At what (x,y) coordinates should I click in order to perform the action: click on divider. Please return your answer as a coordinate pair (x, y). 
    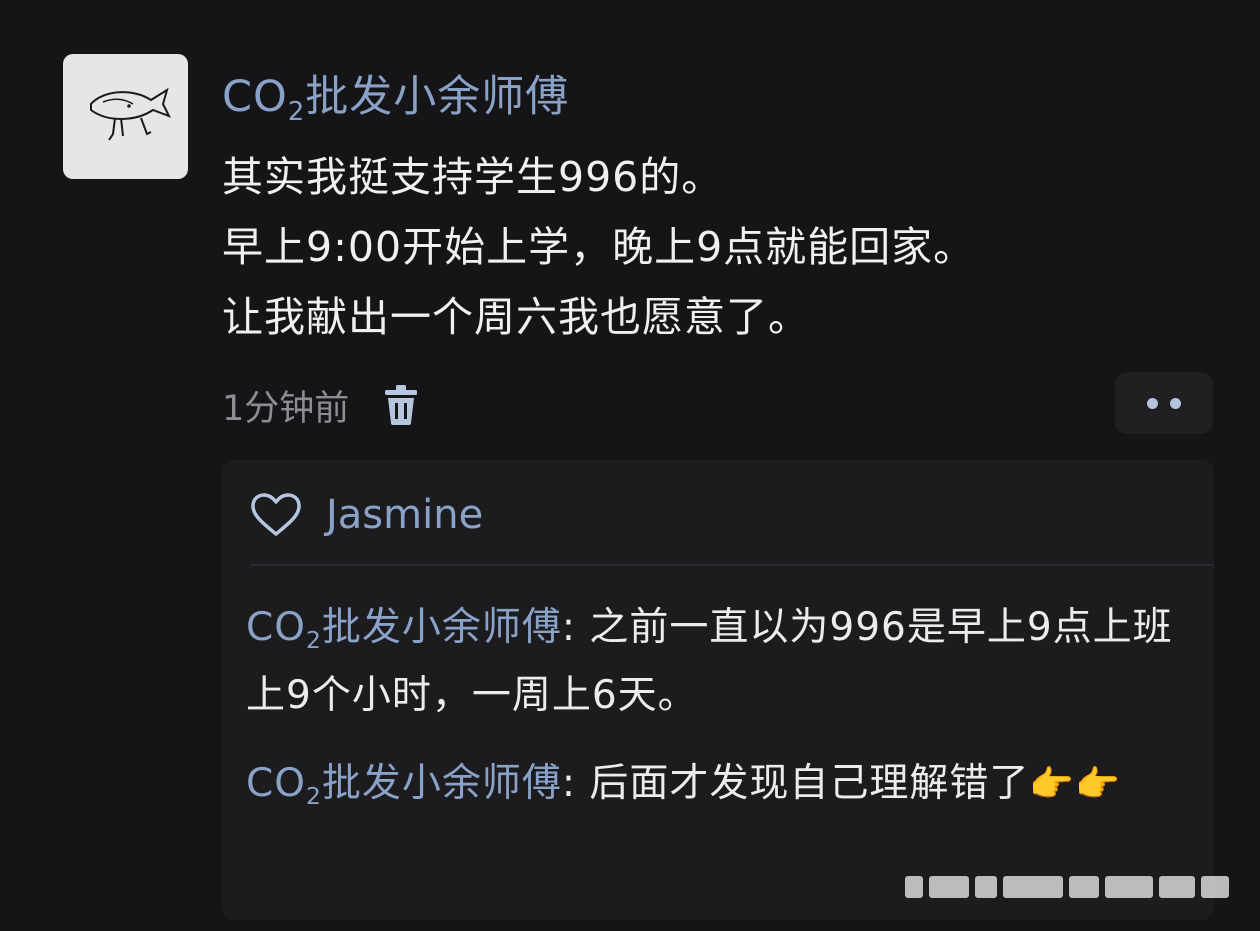
    Looking at the image, I should click on (732, 565).